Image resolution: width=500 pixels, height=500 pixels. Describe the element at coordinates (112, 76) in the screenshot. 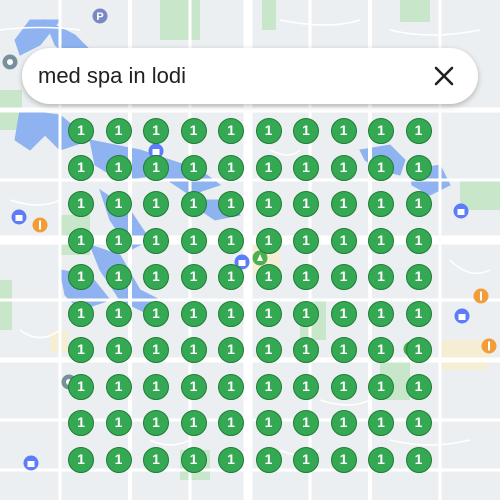

I see `search-query: med spa in lodi` at that location.